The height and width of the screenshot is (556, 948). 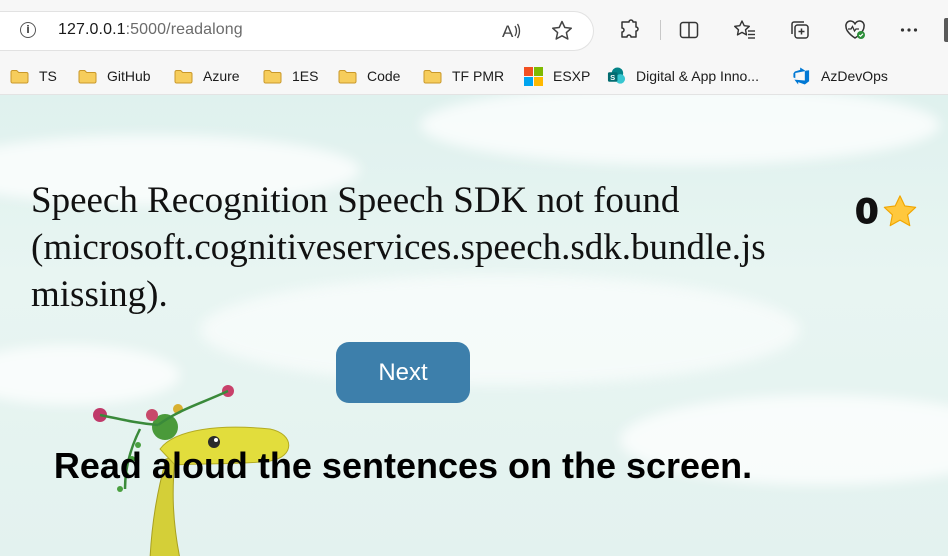 I want to click on bookmark-item: ESXP, so click(x=557, y=76).